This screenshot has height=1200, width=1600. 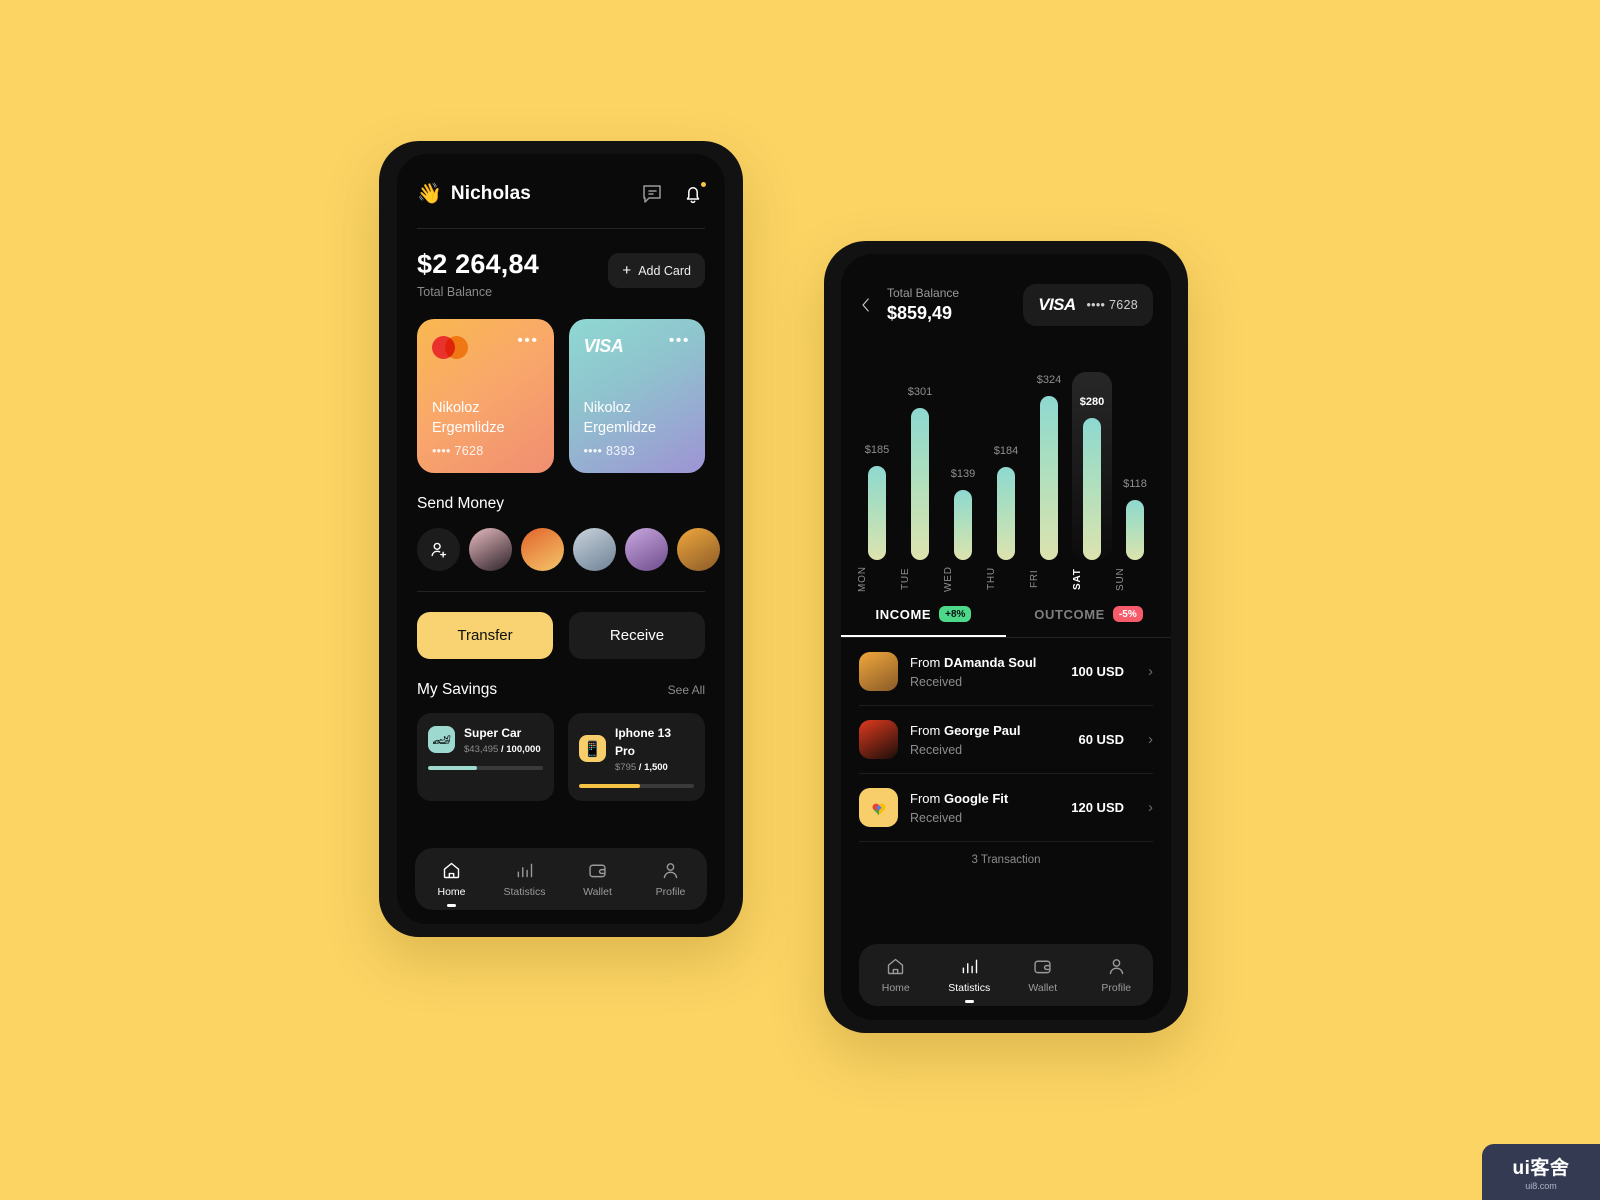 I want to click on balance-label: Total Balance, so click(x=923, y=293).